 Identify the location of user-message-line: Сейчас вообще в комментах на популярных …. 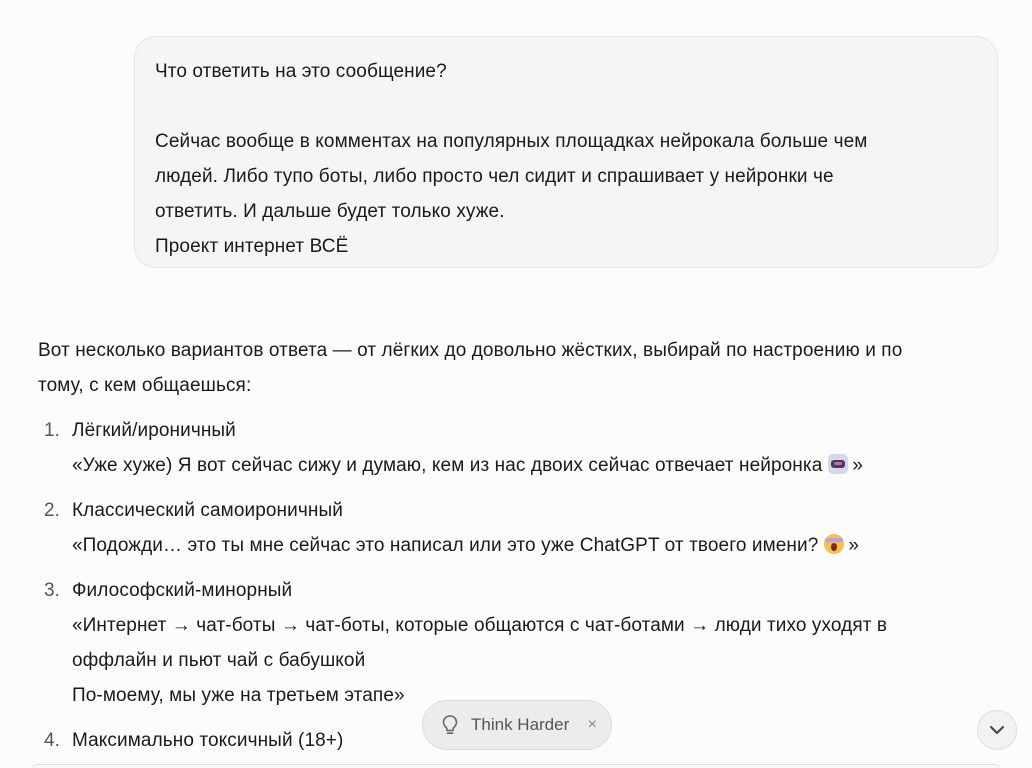
(511, 141).